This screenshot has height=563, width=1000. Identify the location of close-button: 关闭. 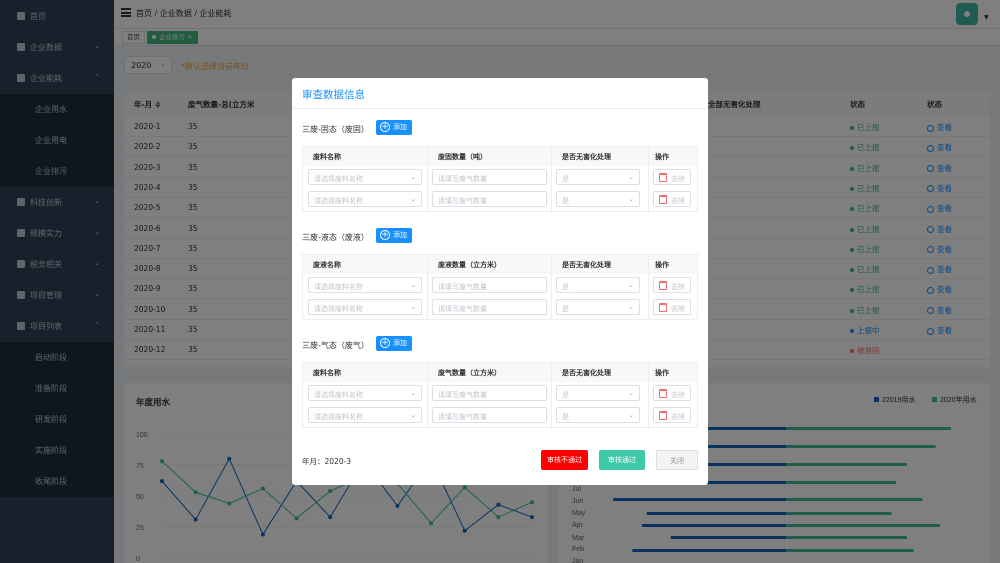
(677, 460).